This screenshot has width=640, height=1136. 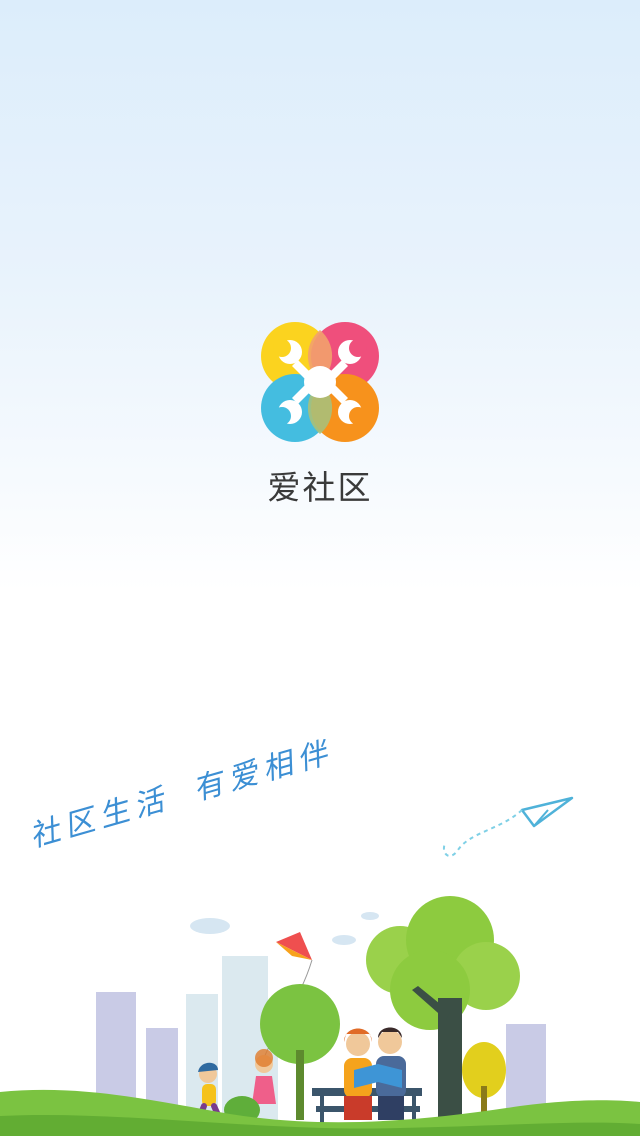 I want to click on app-logo, so click(x=320, y=383).